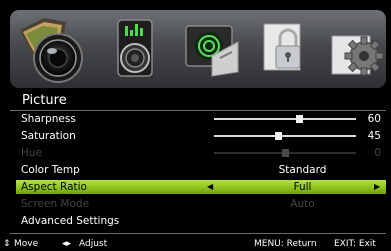 This screenshot has width=391, height=251. I want to click on footer-move-label: Move, so click(26, 244).